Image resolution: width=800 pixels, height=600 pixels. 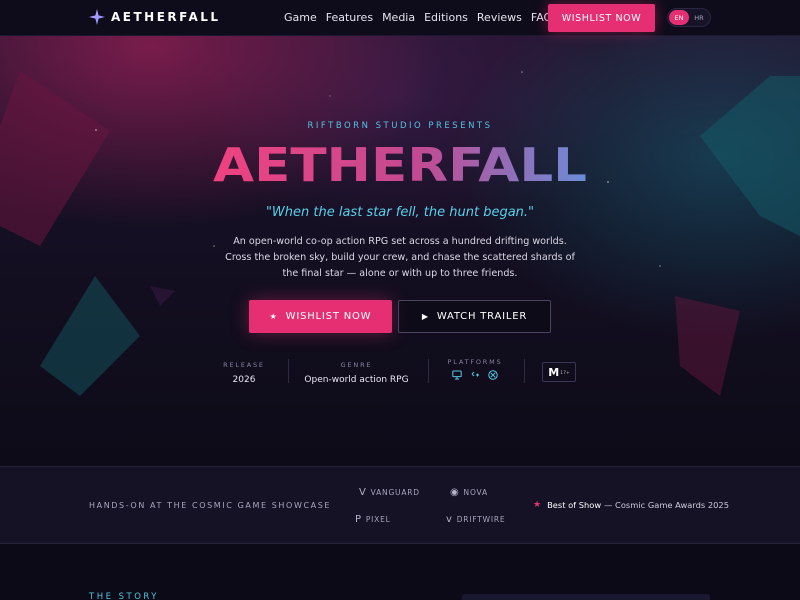 What do you see at coordinates (244, 365) in the screenshot?
I see `release-label: RELEASE` at bounding box center [244, 365].